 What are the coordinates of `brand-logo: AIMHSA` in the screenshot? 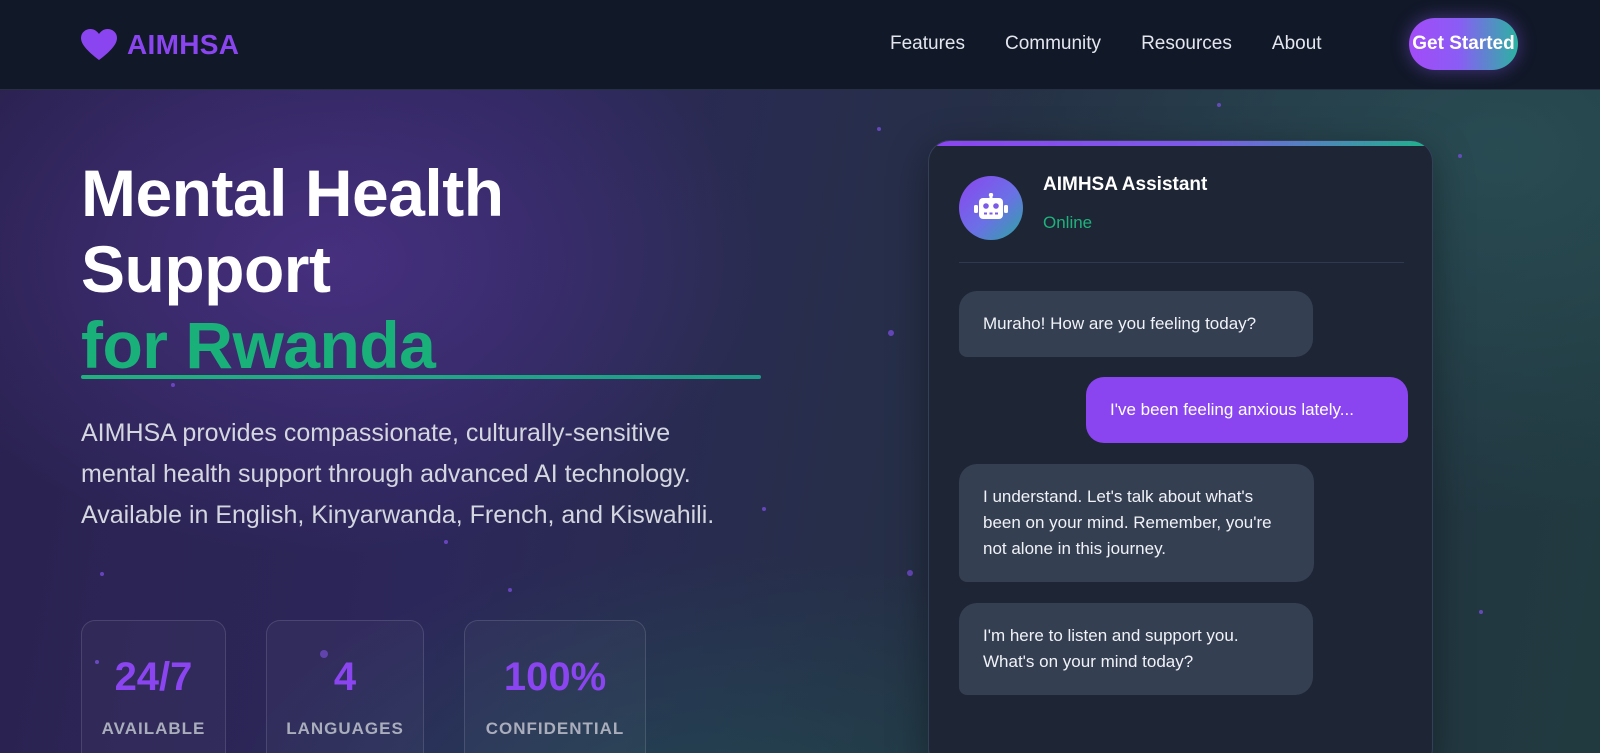 It's located at (160, 45).